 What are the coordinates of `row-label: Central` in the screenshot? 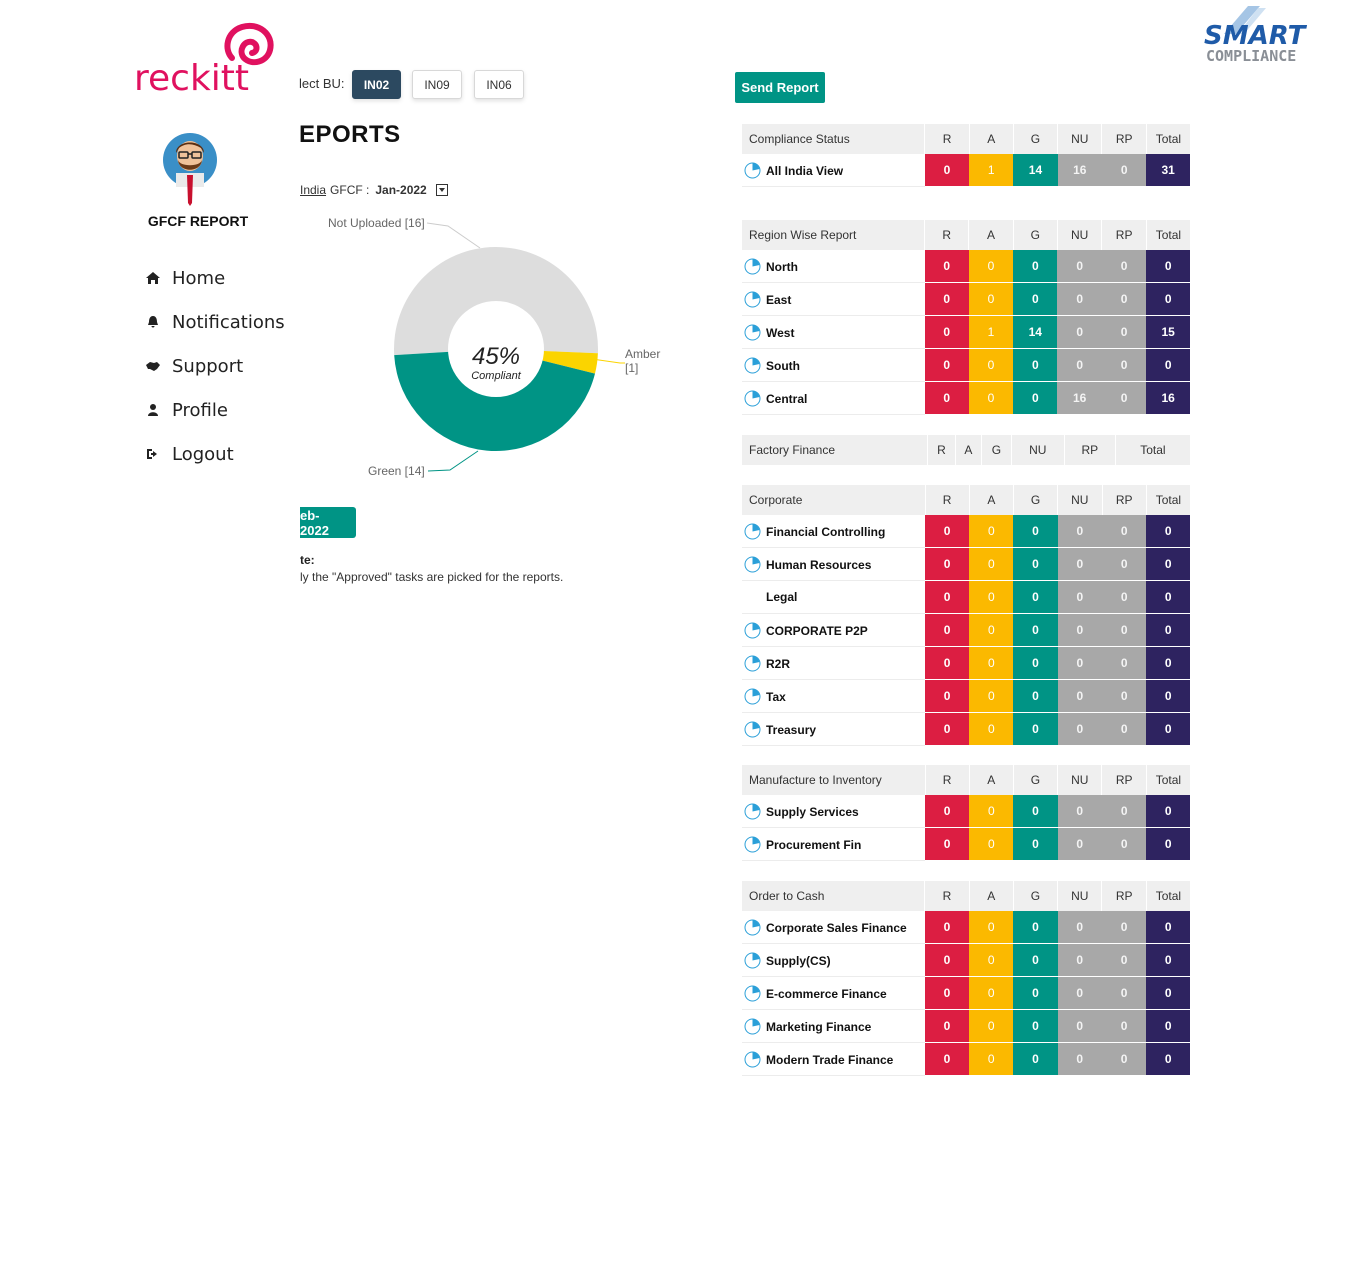 It's located at (833, 398).